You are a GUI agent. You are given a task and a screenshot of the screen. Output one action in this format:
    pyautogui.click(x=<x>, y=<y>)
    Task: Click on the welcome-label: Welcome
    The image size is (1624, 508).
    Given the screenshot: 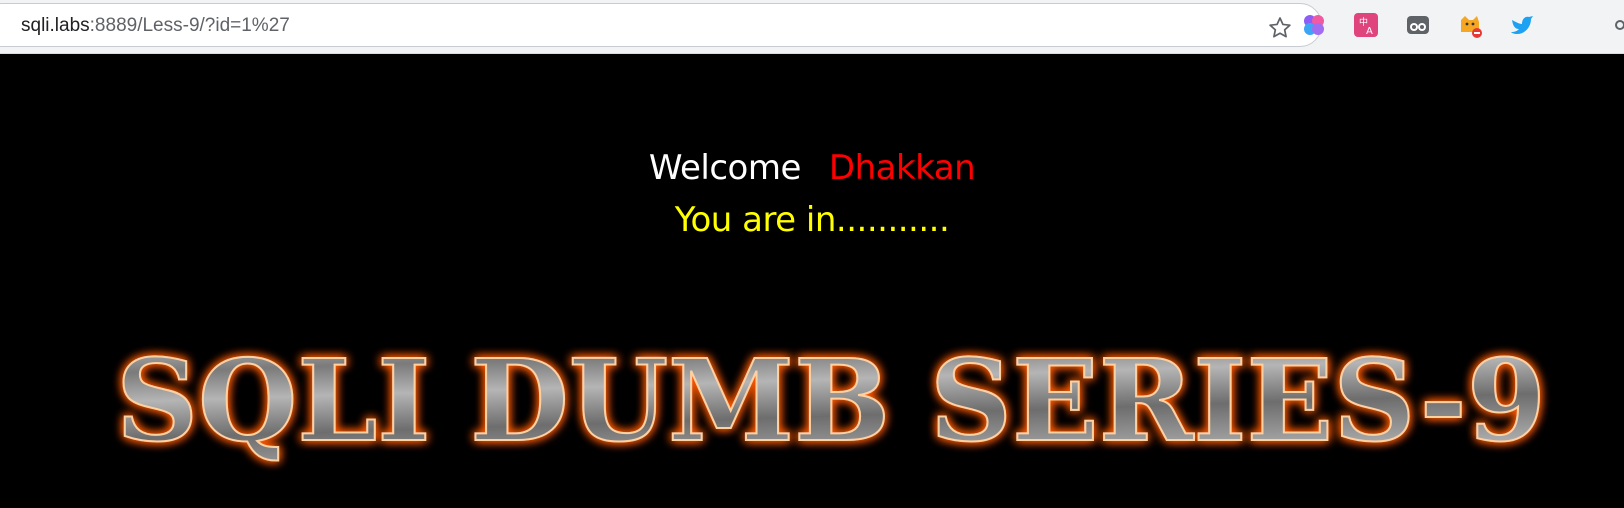 What is the action you would take?
    pyautogui.click(x=725, y=168)
    